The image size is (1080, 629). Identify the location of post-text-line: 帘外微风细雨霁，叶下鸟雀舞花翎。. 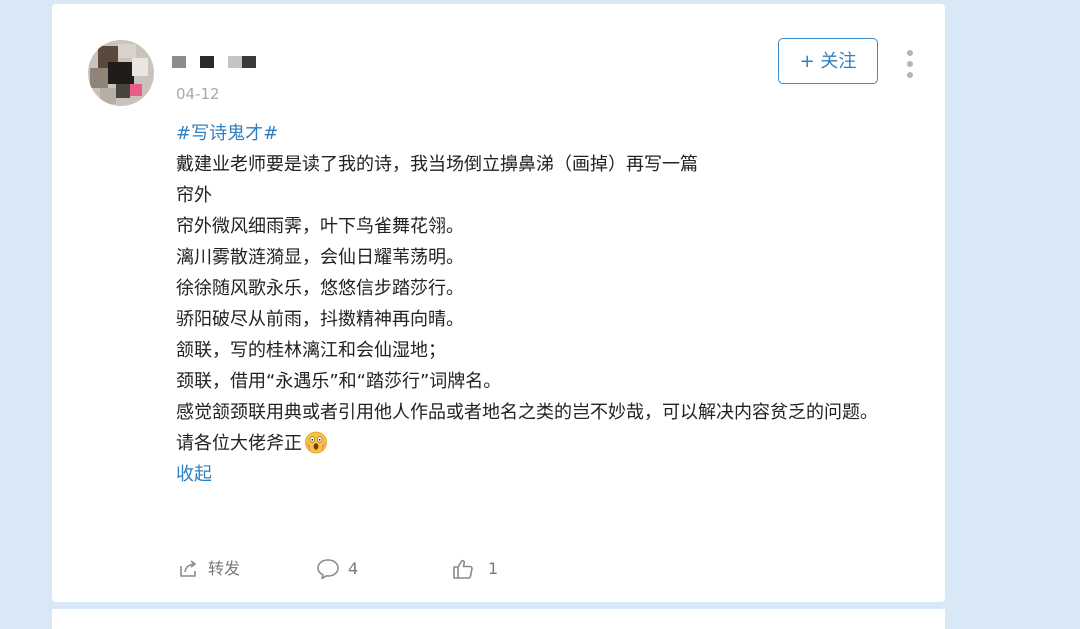
(320, 226).